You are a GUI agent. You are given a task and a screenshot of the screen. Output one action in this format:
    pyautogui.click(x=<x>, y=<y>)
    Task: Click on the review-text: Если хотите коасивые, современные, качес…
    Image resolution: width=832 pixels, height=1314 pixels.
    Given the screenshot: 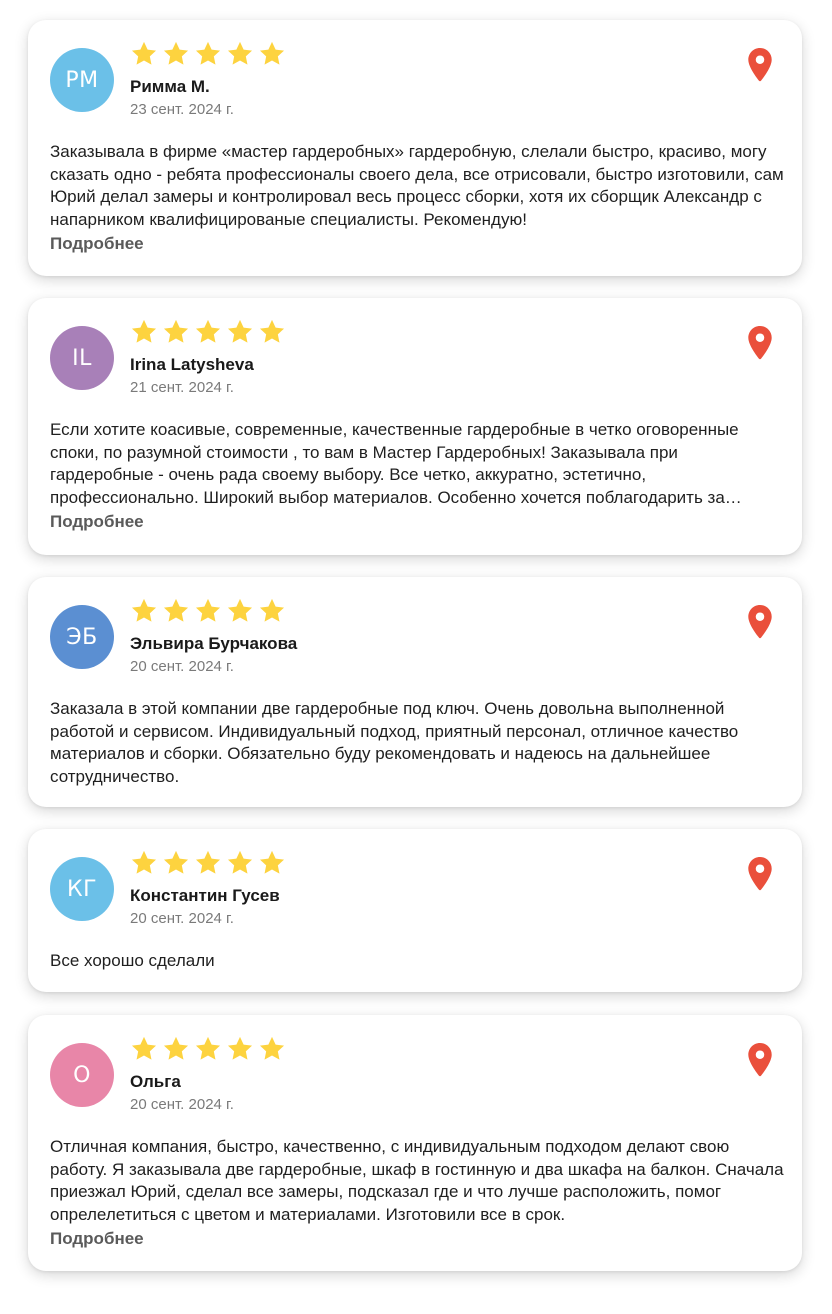 What is the action you would take?
    pyautogui.click(x=394, y=463)
    